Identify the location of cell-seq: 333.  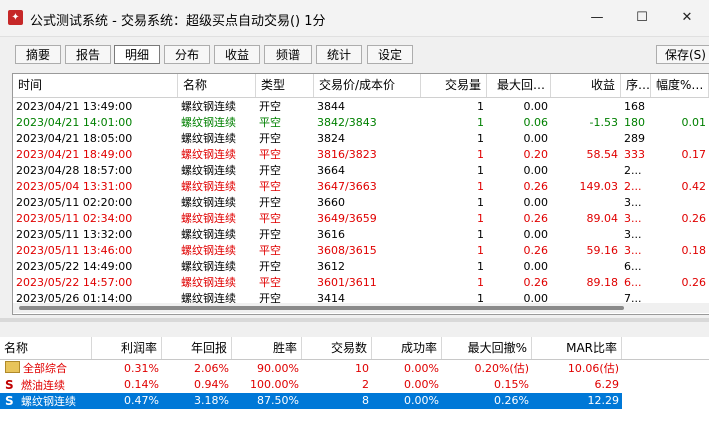
(634, 154).